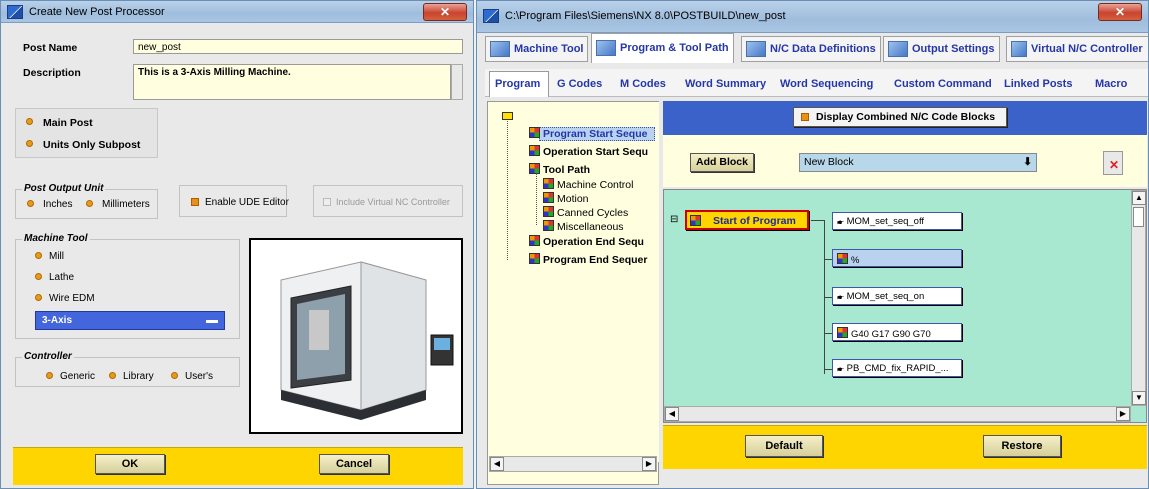  What do you see at coordinates (585, 212) in the screenshot?
I see `tree-item-canned-cycles: Canned Cycles` at bounding box center [585, 212].